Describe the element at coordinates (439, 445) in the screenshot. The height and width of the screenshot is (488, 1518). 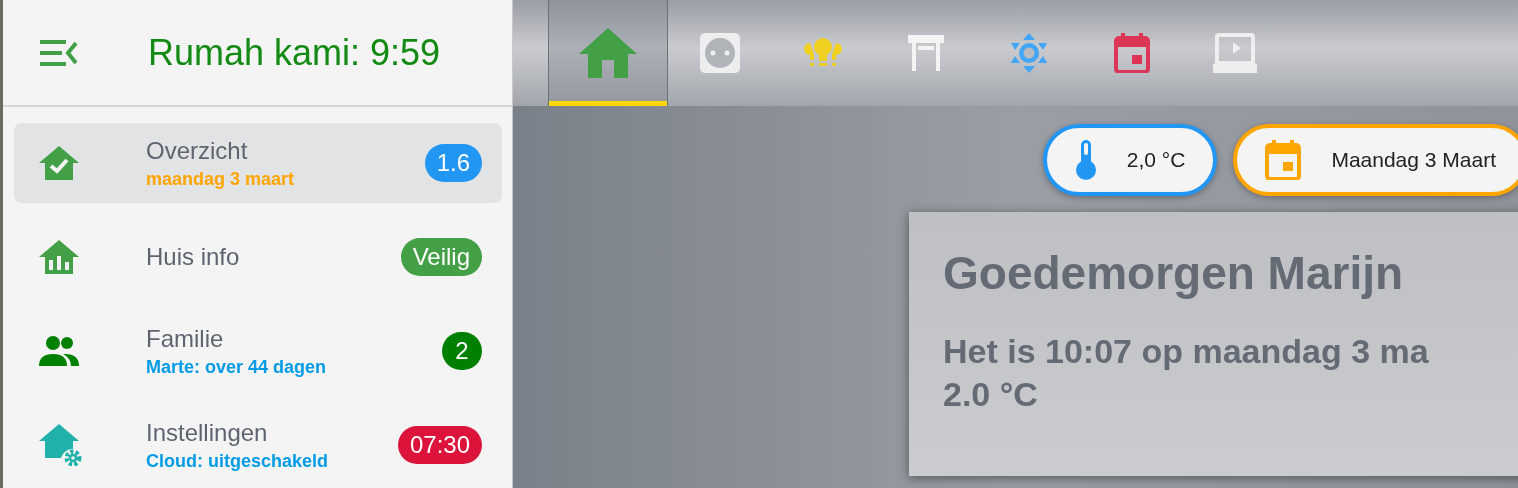
I see `status-badge: 07:30` at that location.